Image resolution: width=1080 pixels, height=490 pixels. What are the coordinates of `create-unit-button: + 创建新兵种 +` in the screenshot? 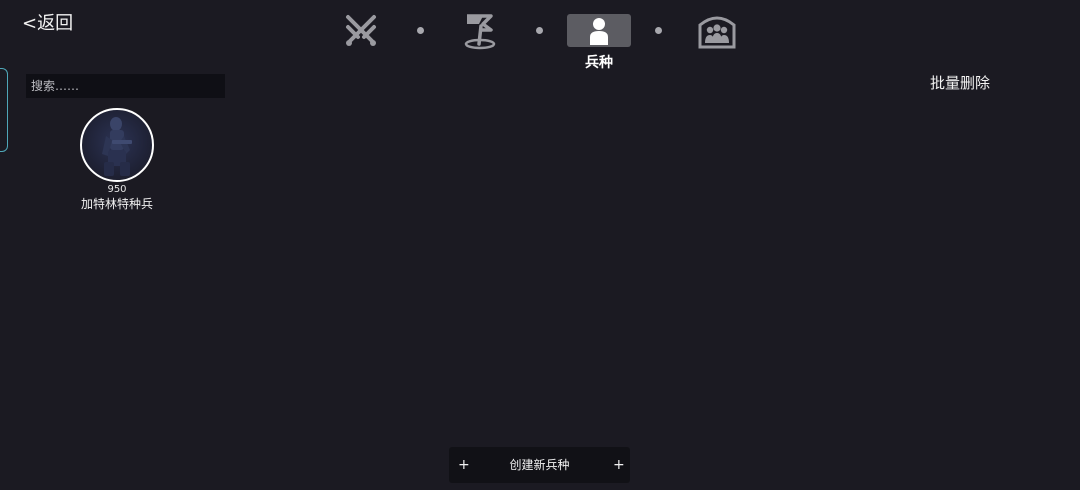 It's located at (539, 465).